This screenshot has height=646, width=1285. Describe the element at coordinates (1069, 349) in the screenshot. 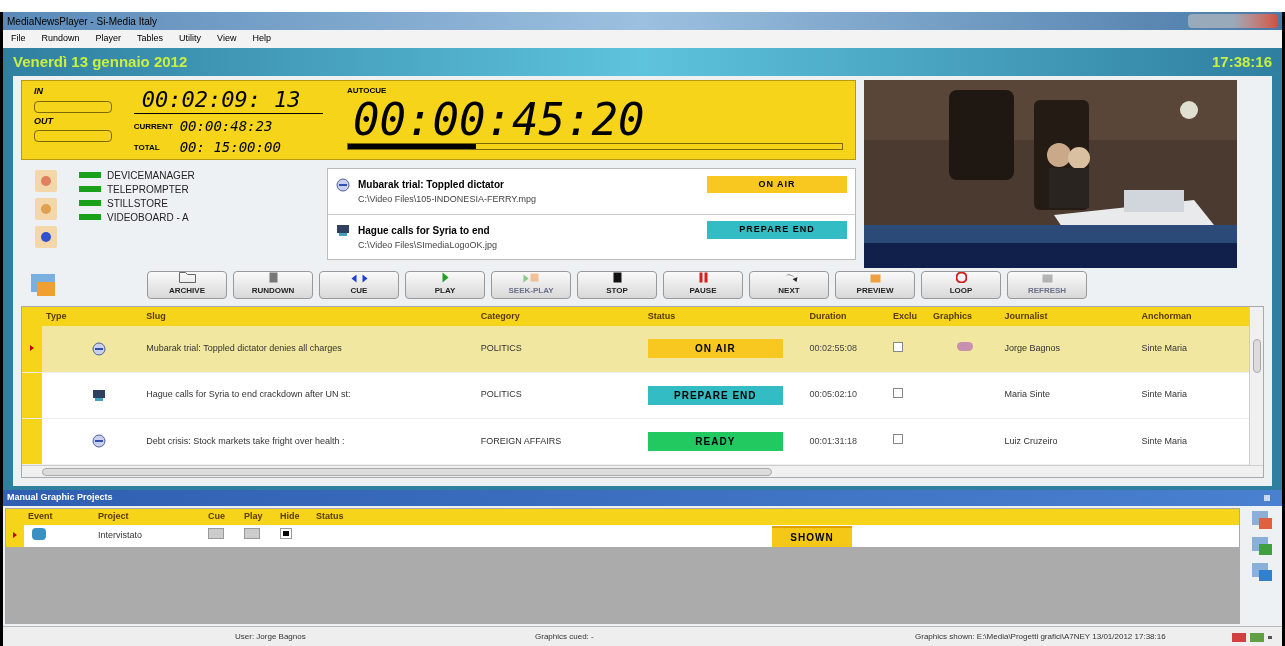

I see `table-cell: Jorge Bagnos` at that location.